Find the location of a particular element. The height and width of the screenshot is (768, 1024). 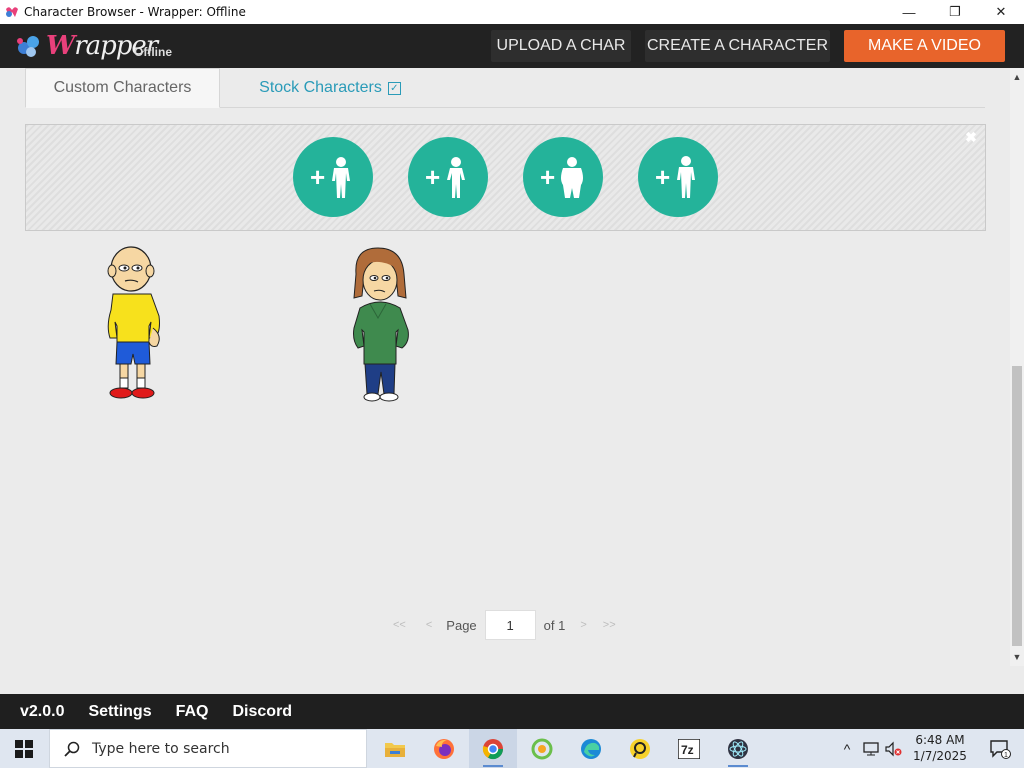

folder-icon is located at coordinates (395, 749).